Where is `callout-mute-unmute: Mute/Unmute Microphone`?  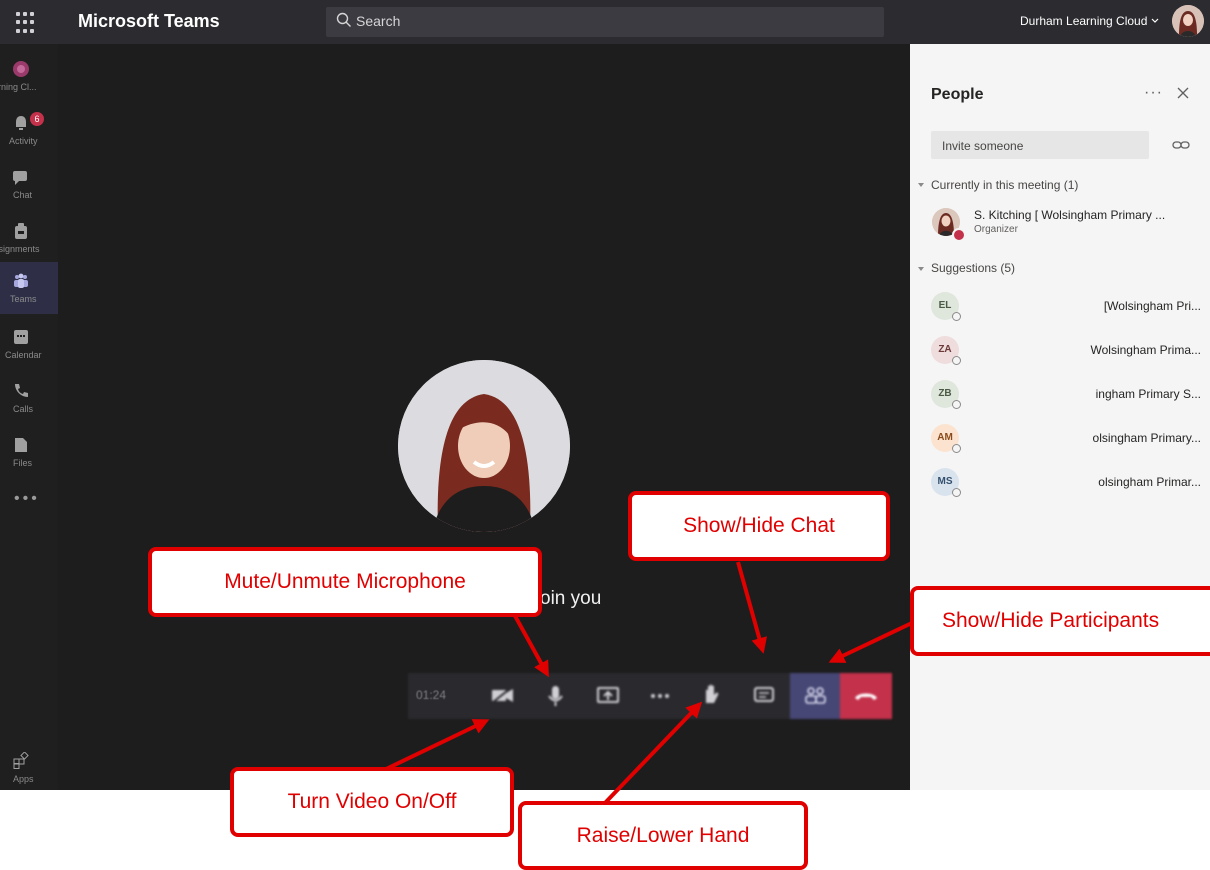 callout-mute-unmute: Mute/Unmute Microphone is located at coordinates (345, 582).